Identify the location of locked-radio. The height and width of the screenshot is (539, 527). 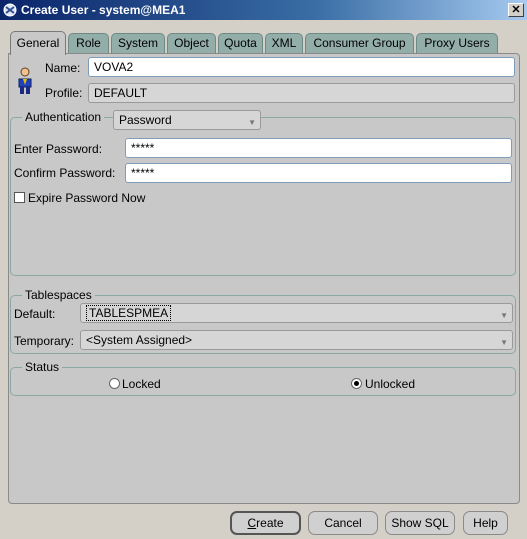
(114, 383).